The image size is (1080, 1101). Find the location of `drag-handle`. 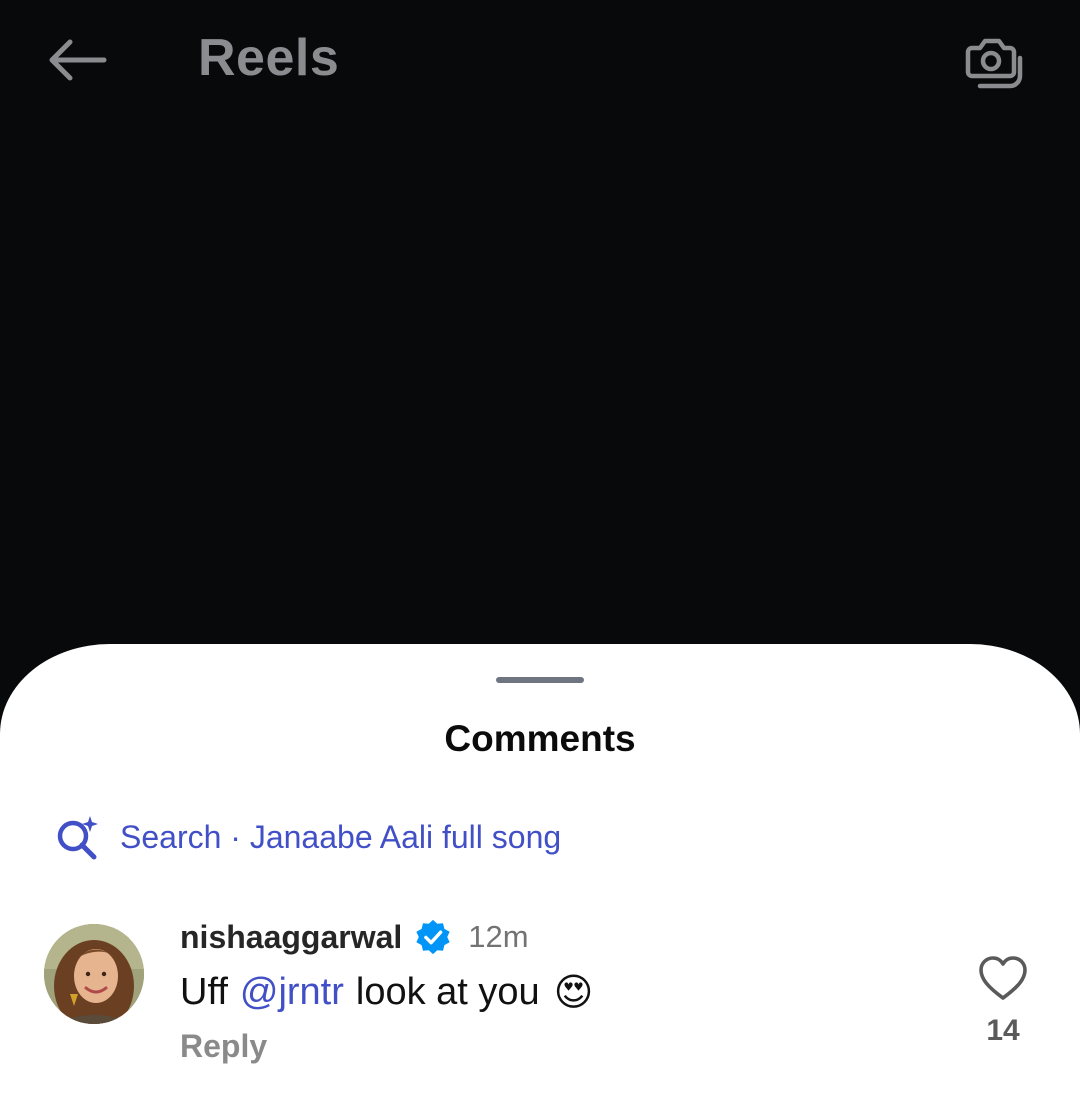

drag-handle is located at coordinates (540, 680).